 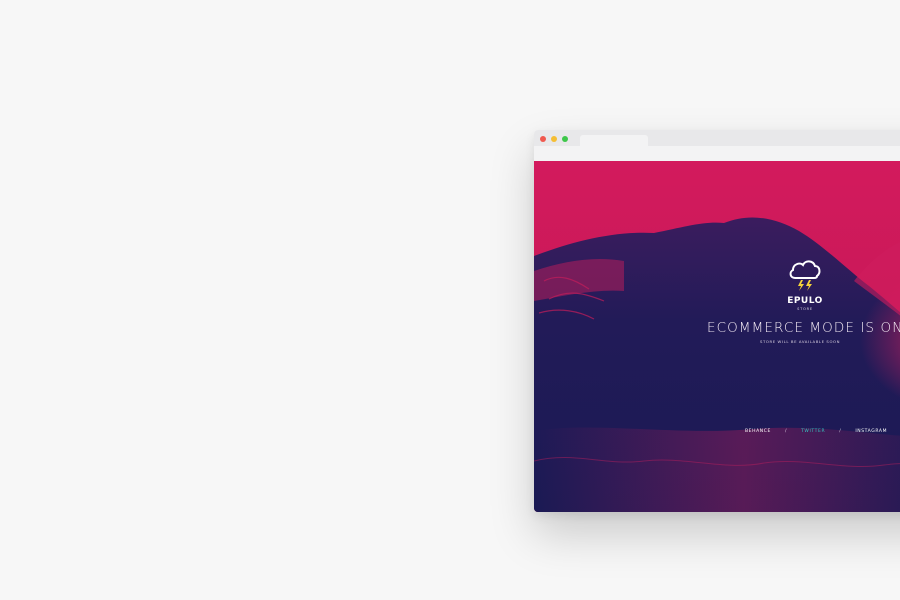 I want to click on instagram-link: INSTAGRAM, so click(x=871, y=431).